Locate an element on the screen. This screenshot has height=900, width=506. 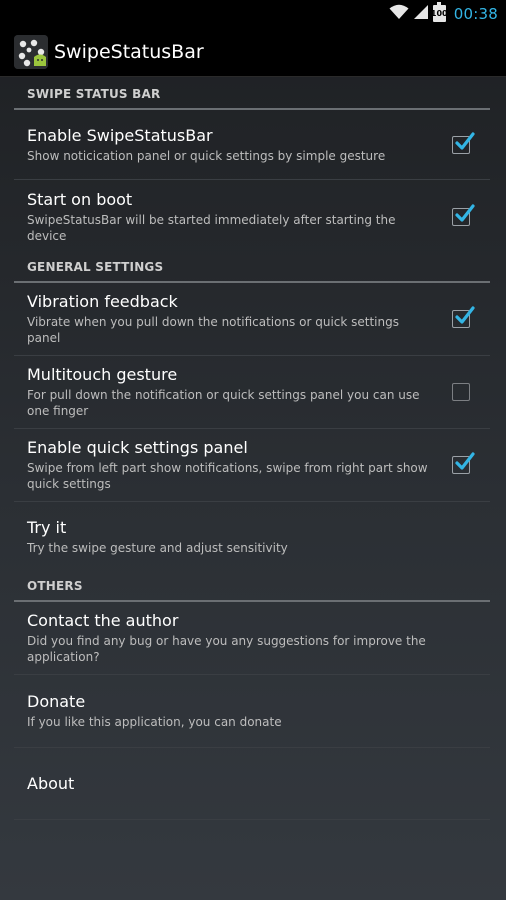
pref-title: Start on boot is located at coordinates (80, 199).